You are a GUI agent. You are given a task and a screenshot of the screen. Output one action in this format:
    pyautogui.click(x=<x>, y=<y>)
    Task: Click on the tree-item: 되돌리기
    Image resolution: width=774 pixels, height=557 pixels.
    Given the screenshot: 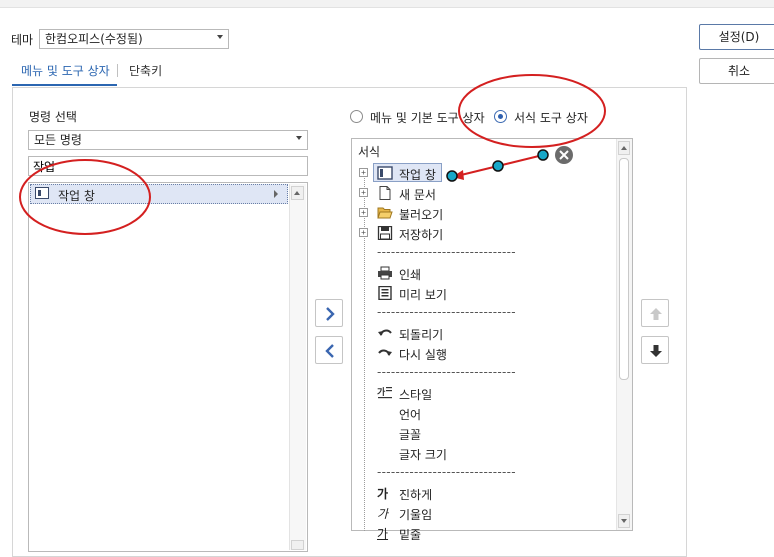 What is the action you would take?
    pyautogui.click(x=486, y=333)
    